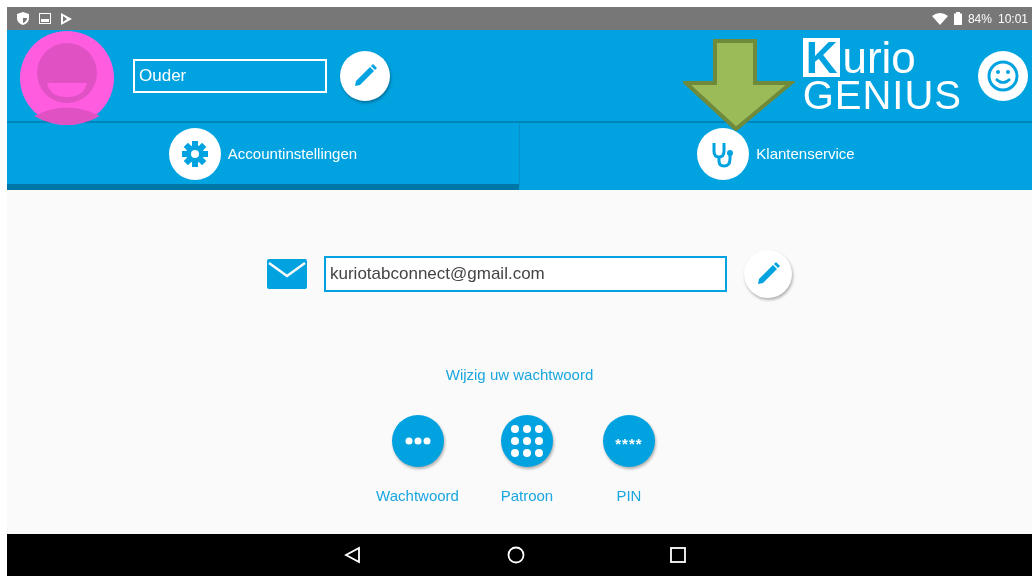  Describe the element at coordinates (526, 441) in the screenshot. I see `pattern-grid-icon` at that location.